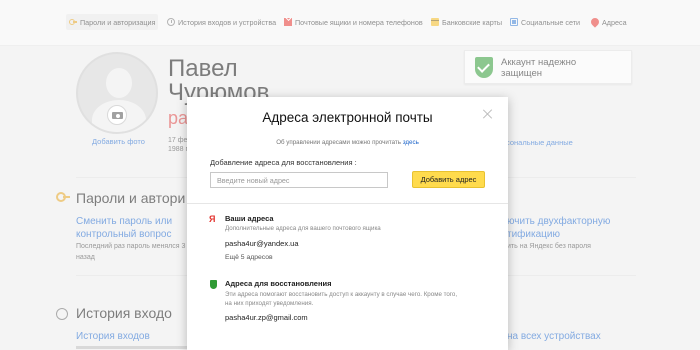 This screenshot has height=350, width=700. Describe the element at coordinates (488, 114) in the screenshot. I see `close-icon` at that location.